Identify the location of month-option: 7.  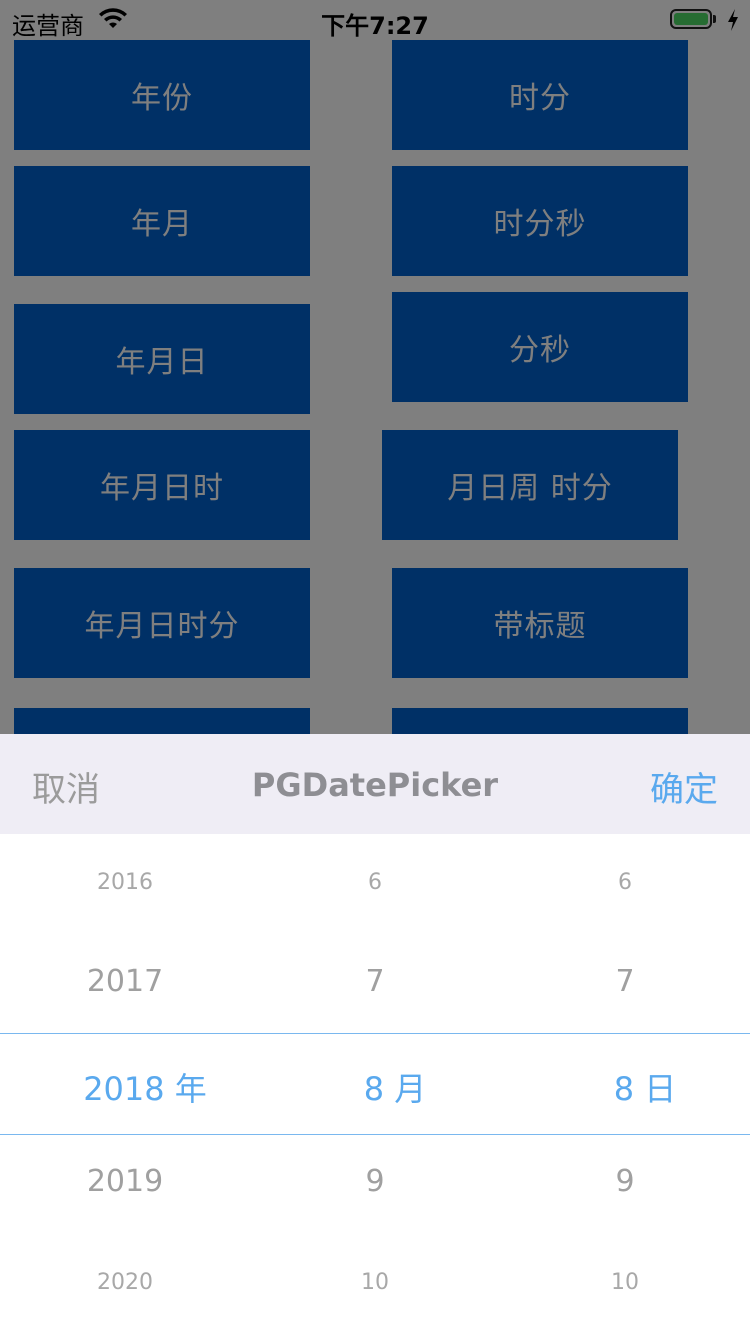
(375, 981).